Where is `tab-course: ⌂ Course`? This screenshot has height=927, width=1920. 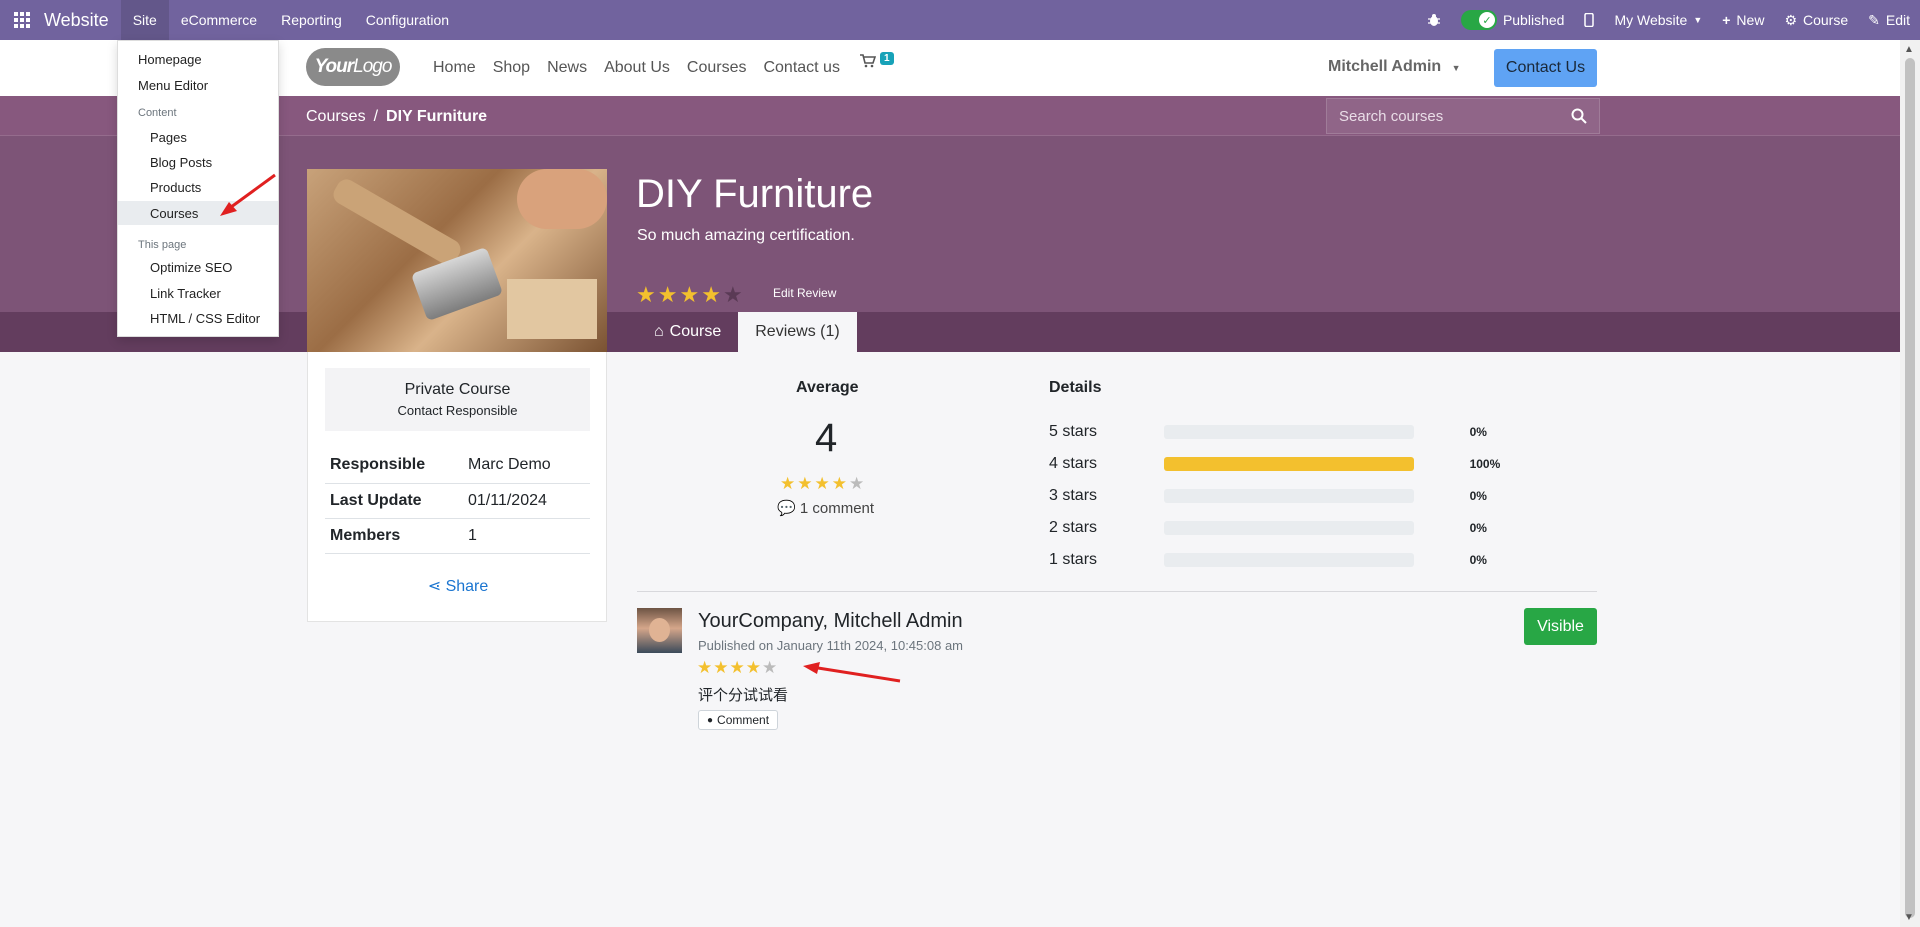 tab-course: ⌂ Course is located at coordinates (687, 332).